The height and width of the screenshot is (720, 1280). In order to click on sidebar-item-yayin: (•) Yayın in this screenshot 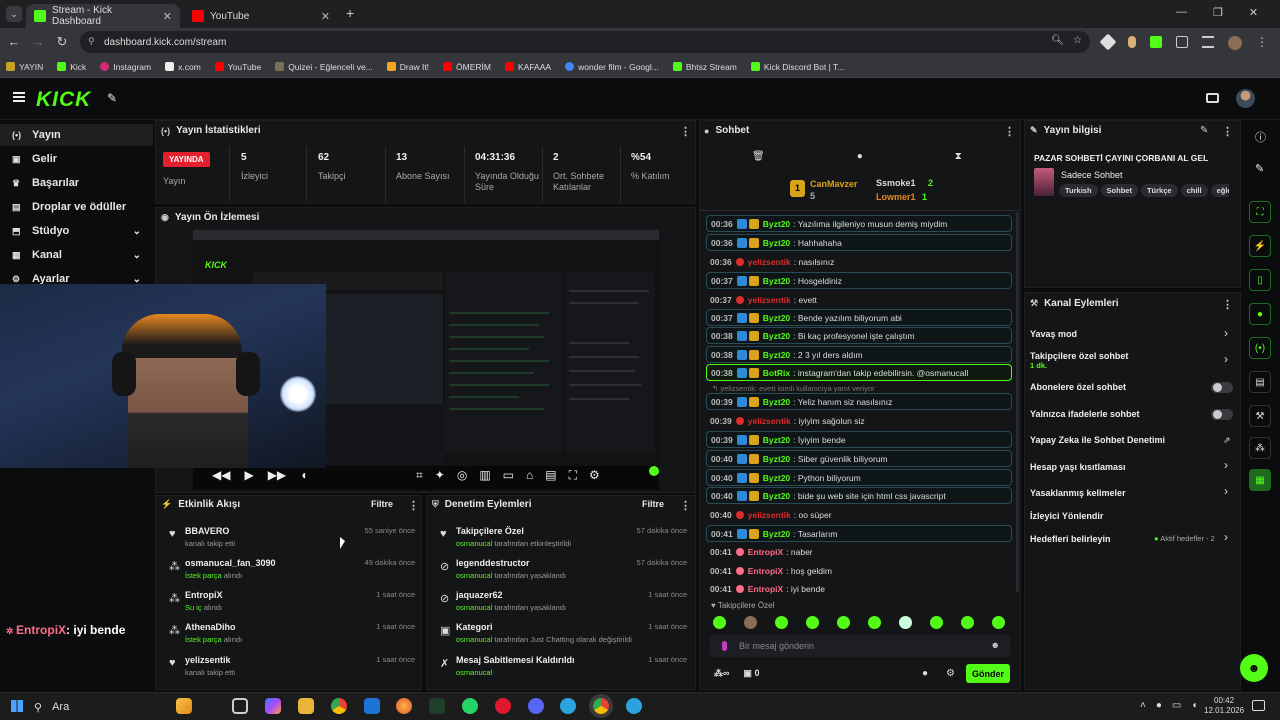, I will do `click(76, 135)`.